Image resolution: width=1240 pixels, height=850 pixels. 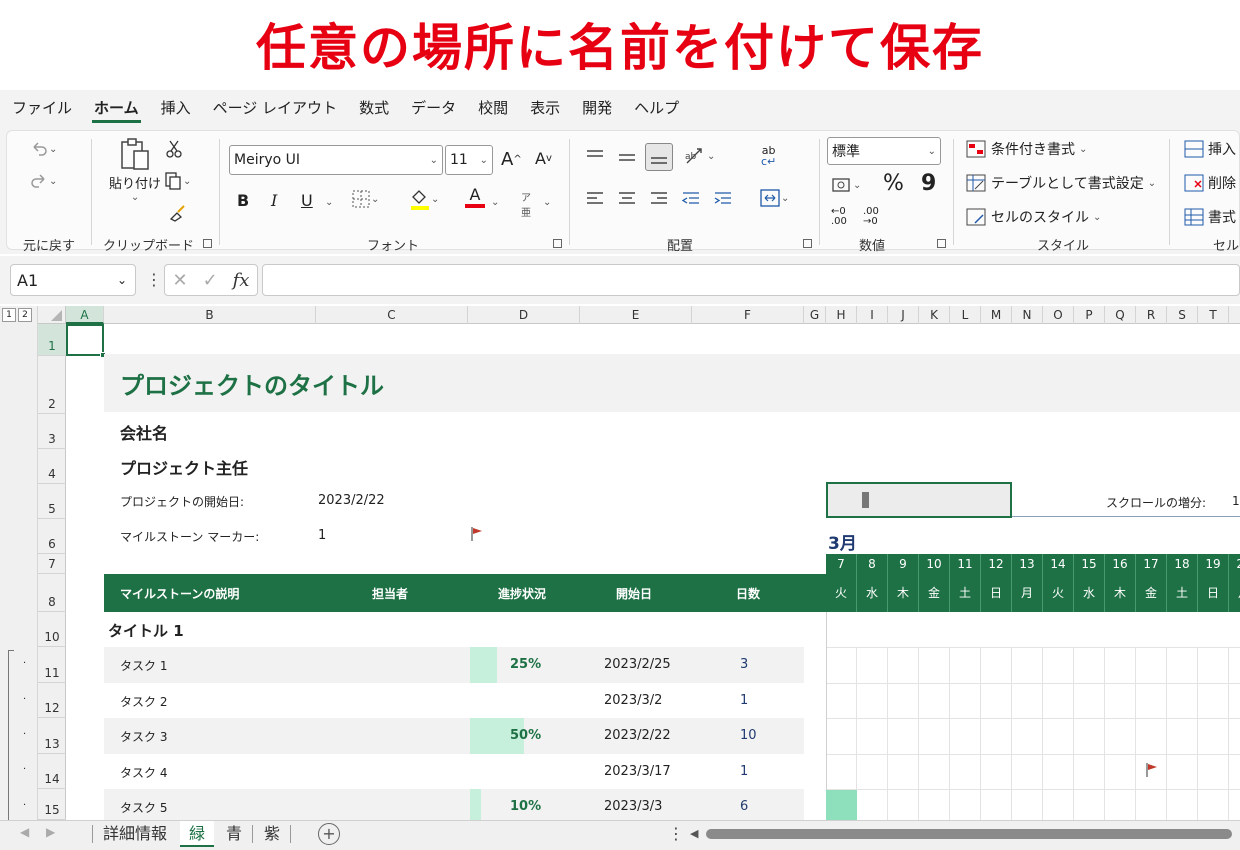 I want to click on merge-center-button: ⌄, so click(x=774, y=198).